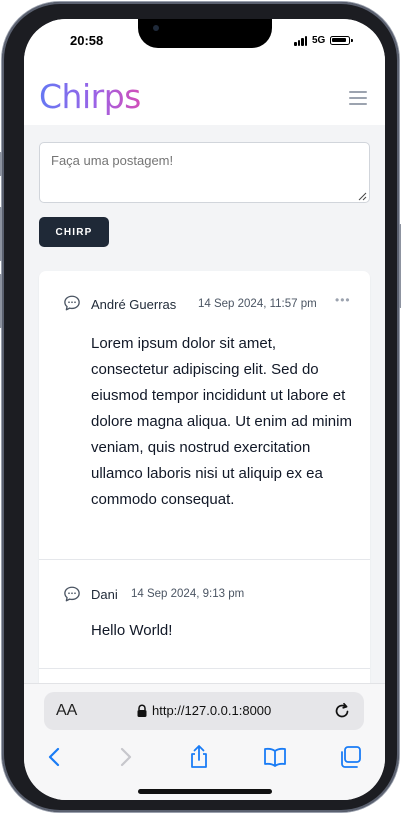  What do you see at coordinates (1, 164) in the screenshot?
I see `mute-switch` at bounding box center [1, 164].